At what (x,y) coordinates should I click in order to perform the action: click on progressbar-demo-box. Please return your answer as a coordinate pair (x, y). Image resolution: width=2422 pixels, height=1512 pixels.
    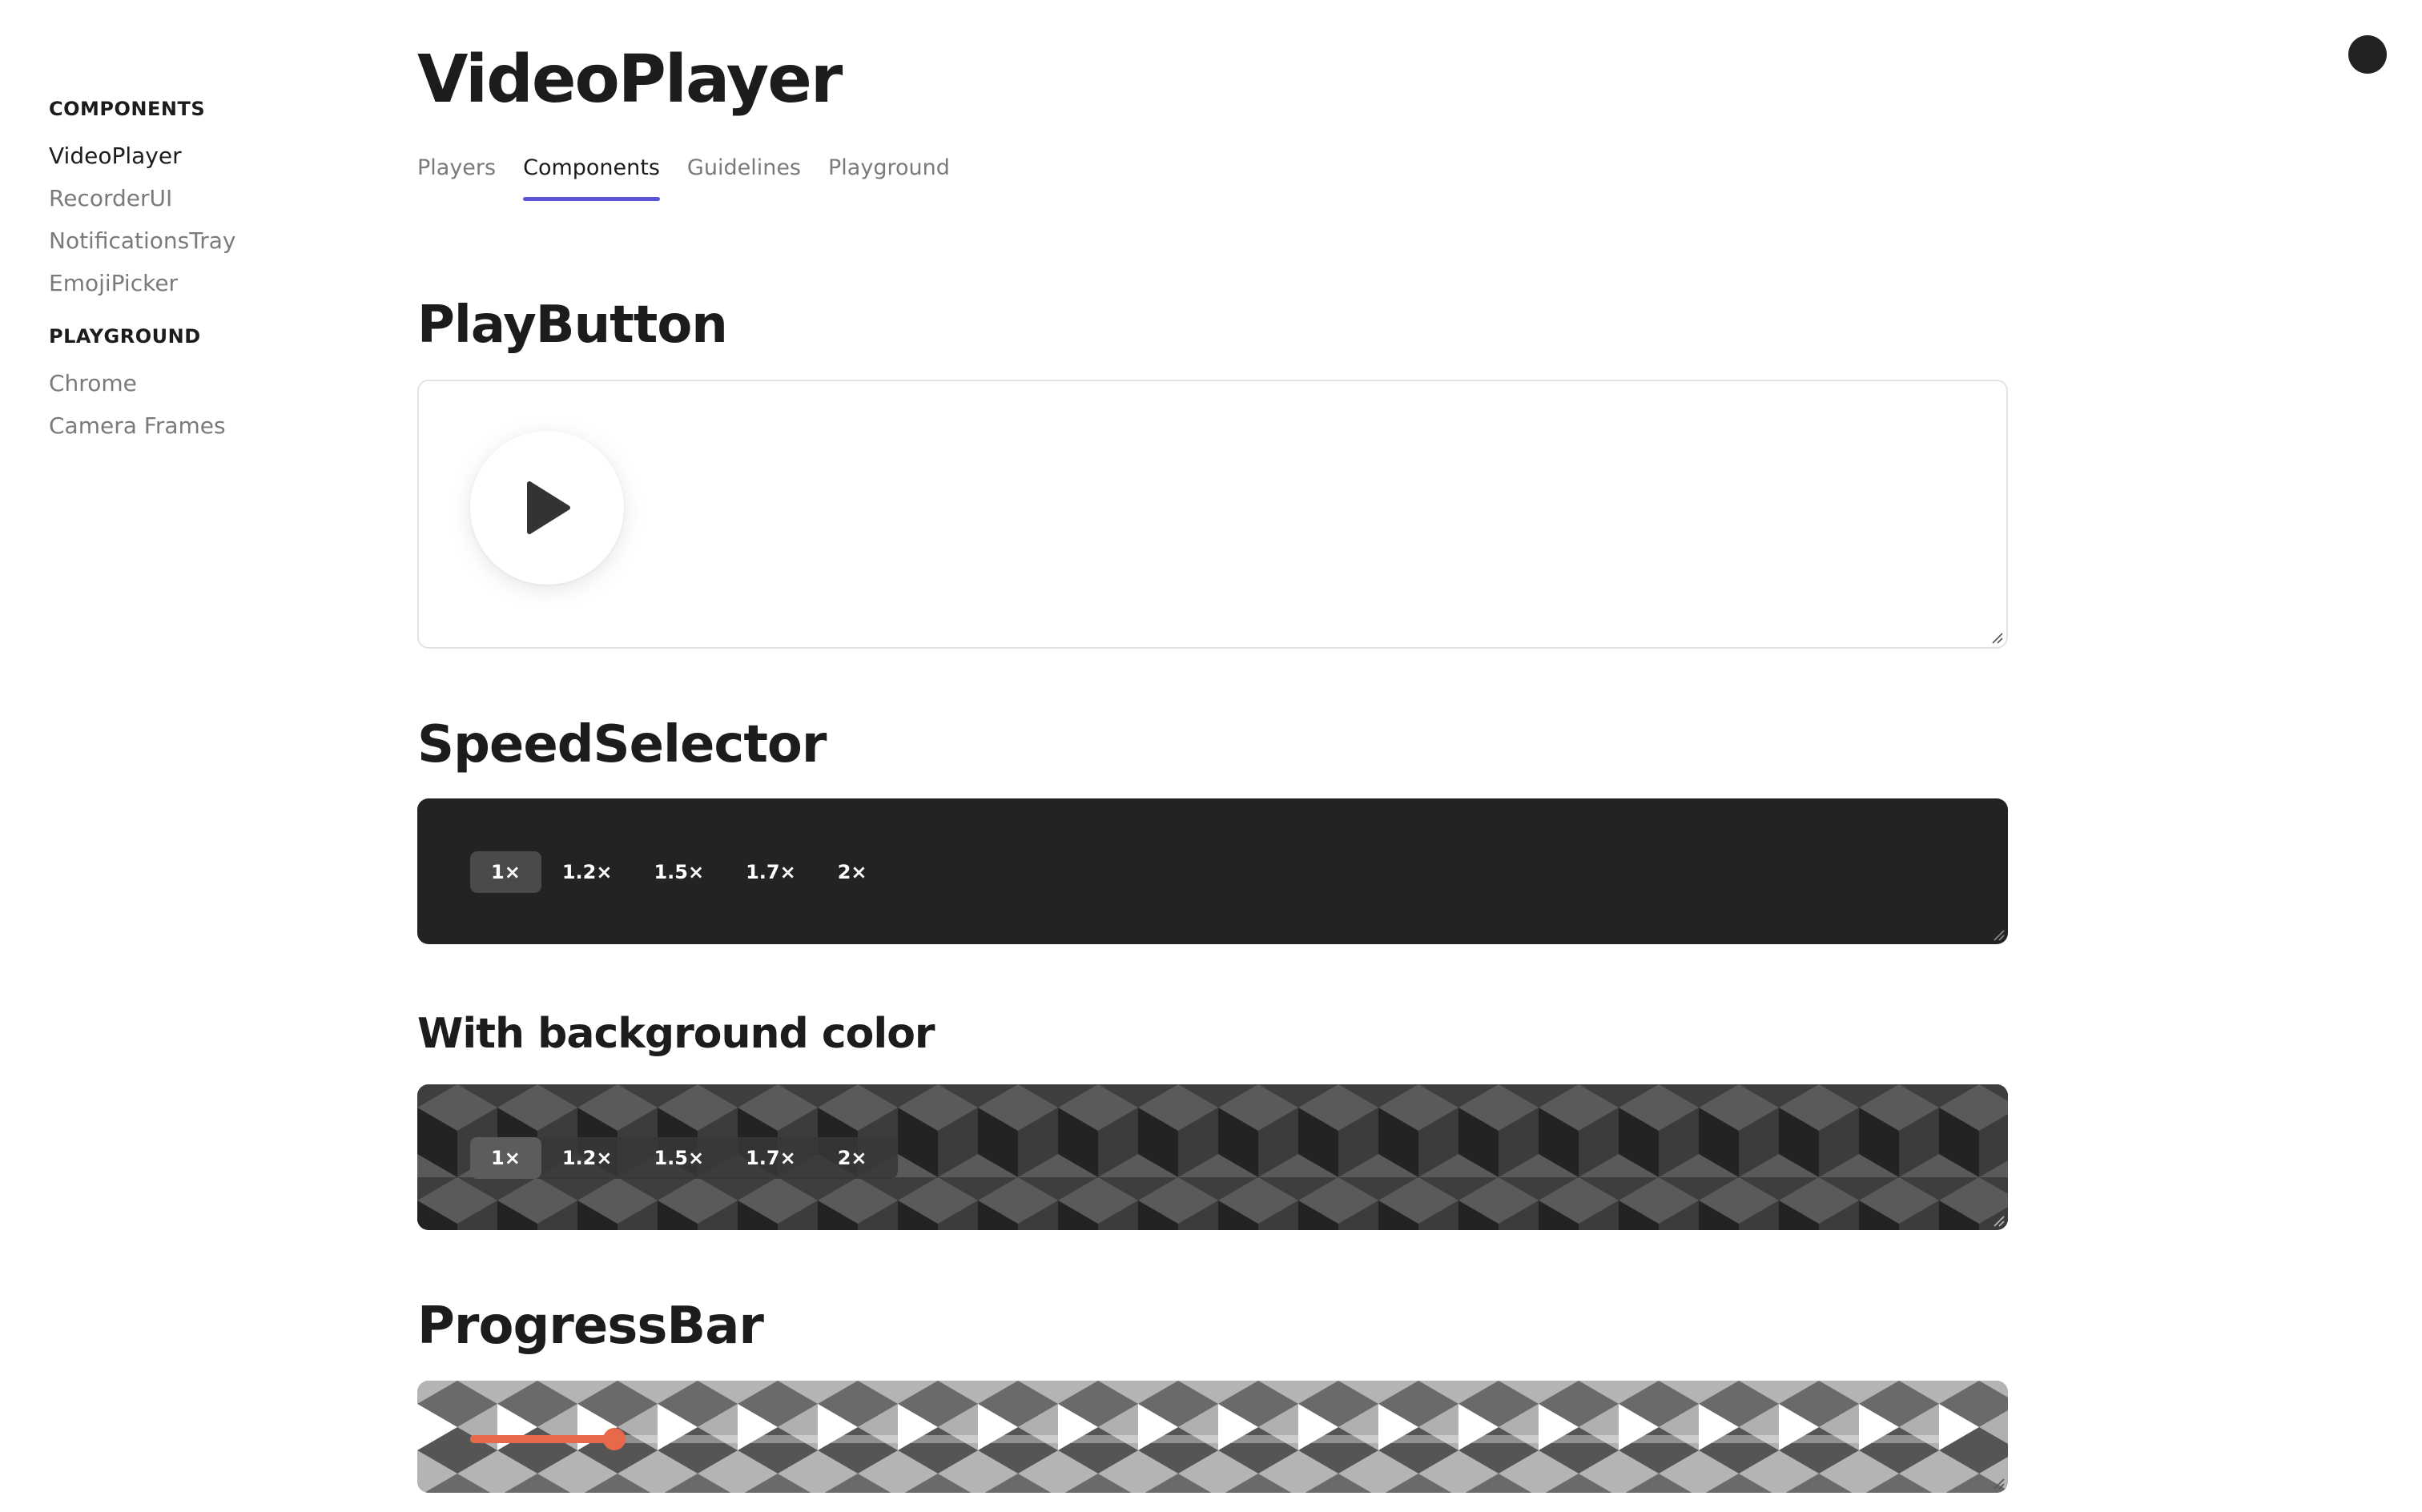
    Looking at the image, I should click on (1212, 1437).